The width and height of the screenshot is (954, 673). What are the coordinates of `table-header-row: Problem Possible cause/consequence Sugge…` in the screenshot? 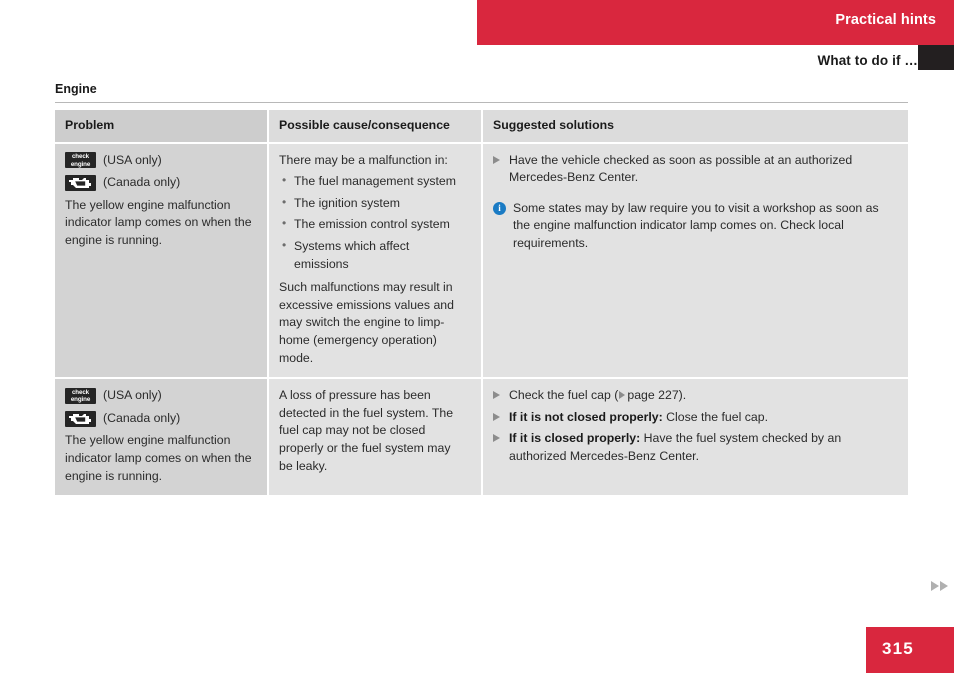 It's located at (481, 126).